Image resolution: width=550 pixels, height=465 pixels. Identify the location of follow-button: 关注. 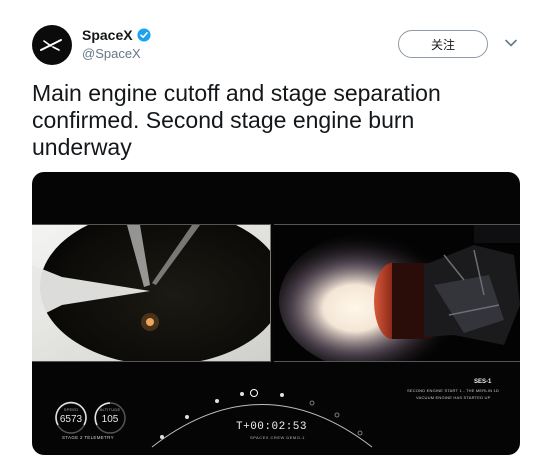
(443, 44).